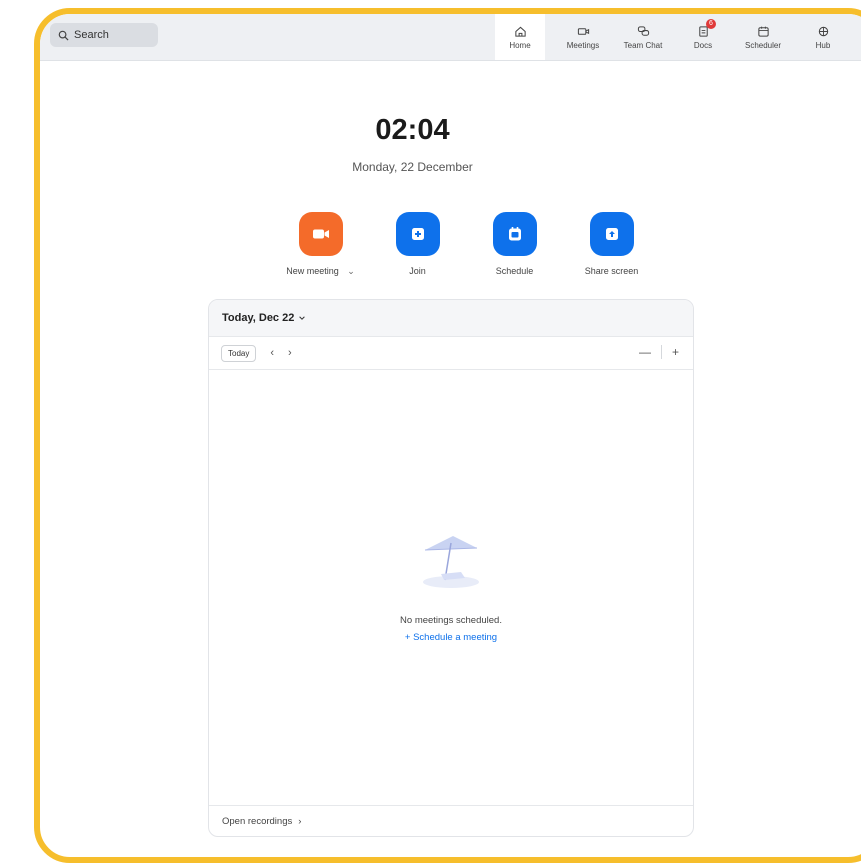 The width and height of the screenshot is (861, 863). Describe the element at coordinates (257, 821) in the screenshot. I see `open-recordings-label: Open recordings` at that location.